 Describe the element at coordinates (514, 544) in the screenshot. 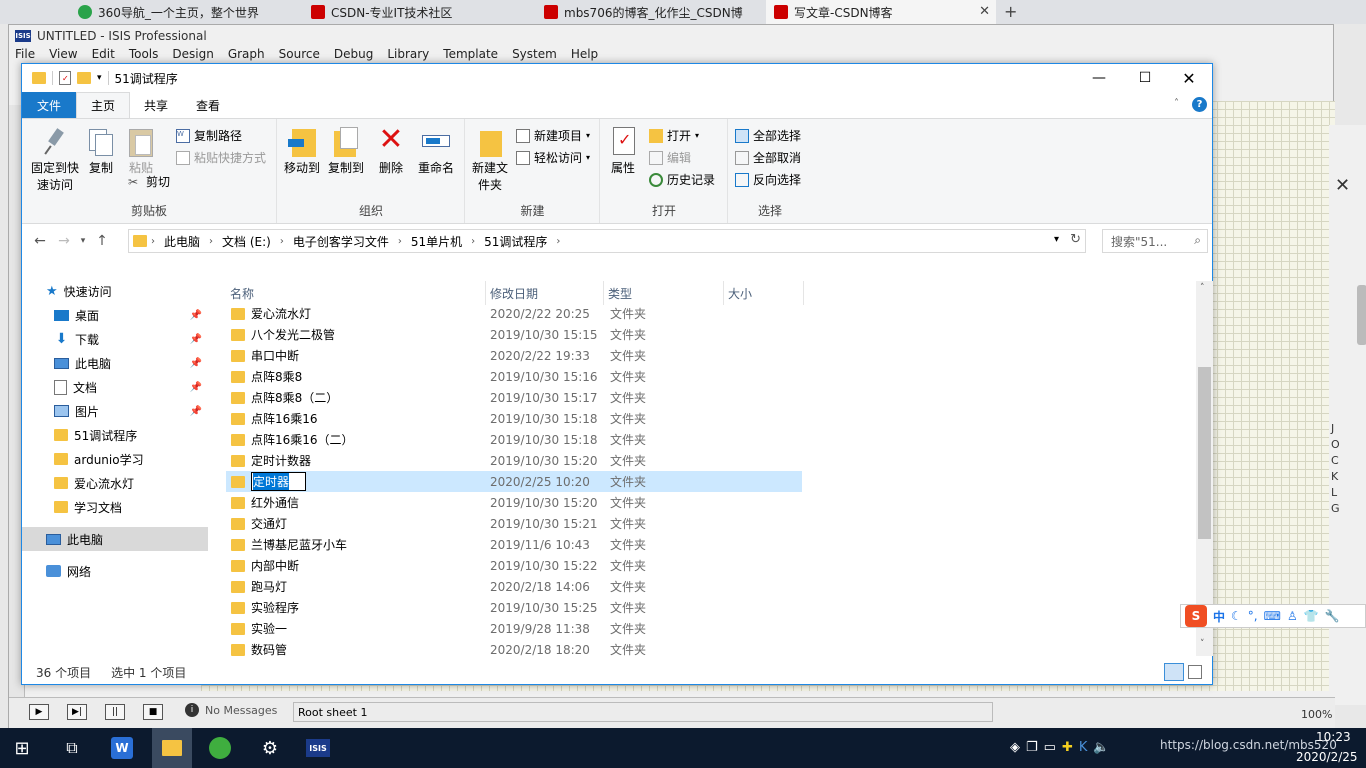

I see `table-row: 兰博基尼蓝牙小车 2019/11/6 10:43 文件夹` at that location.